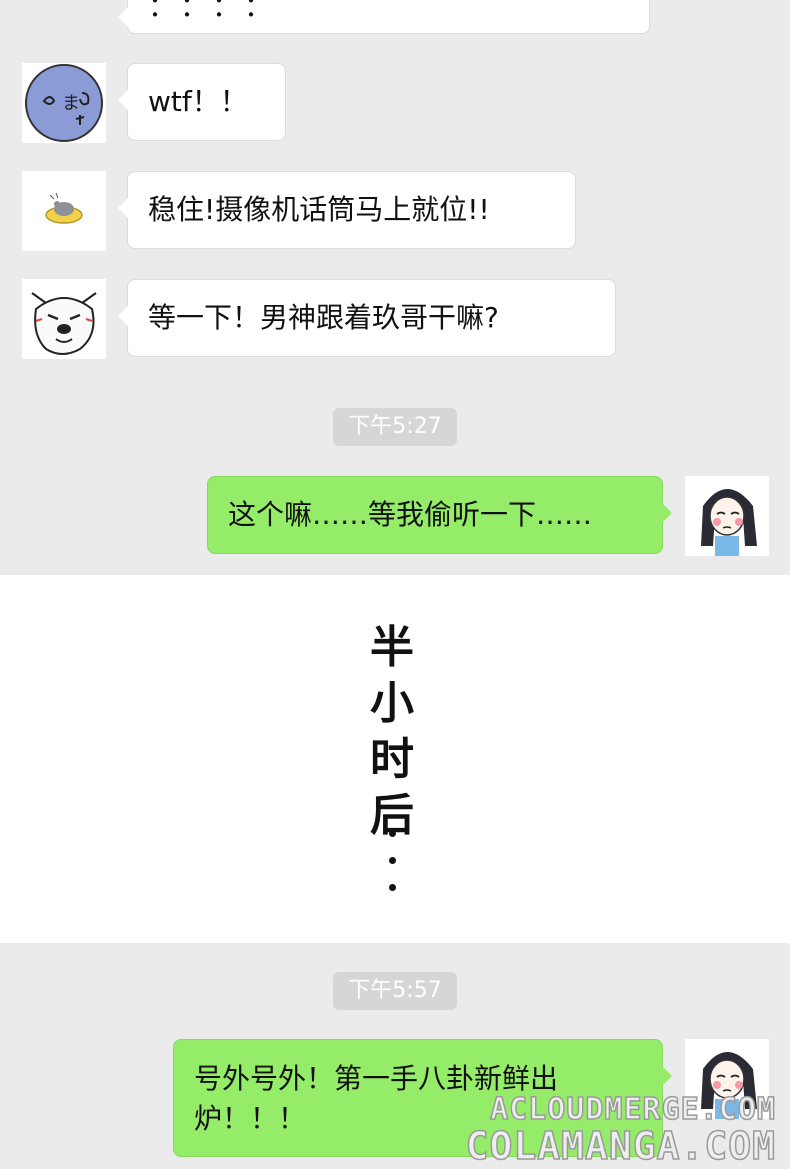 The width and height of the screenshot is (790, 1169). I want to click on interlude-caption: 半 小 时 后, so click(392, 732).